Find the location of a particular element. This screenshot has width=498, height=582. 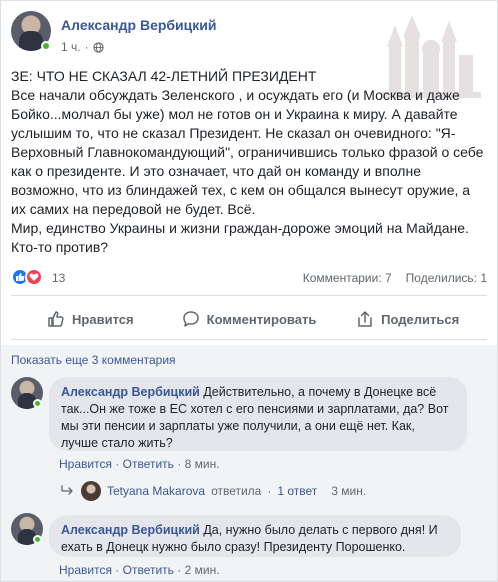

comment-button: Комментировать is located at coordinates (249, 319).